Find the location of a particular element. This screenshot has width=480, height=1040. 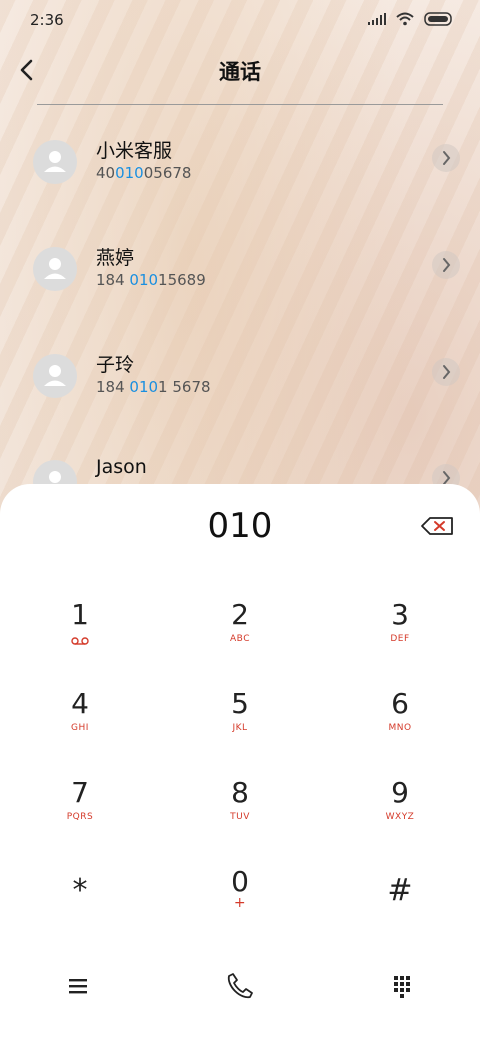

key-4: 4 GHI is located at coordinates (80, 726).